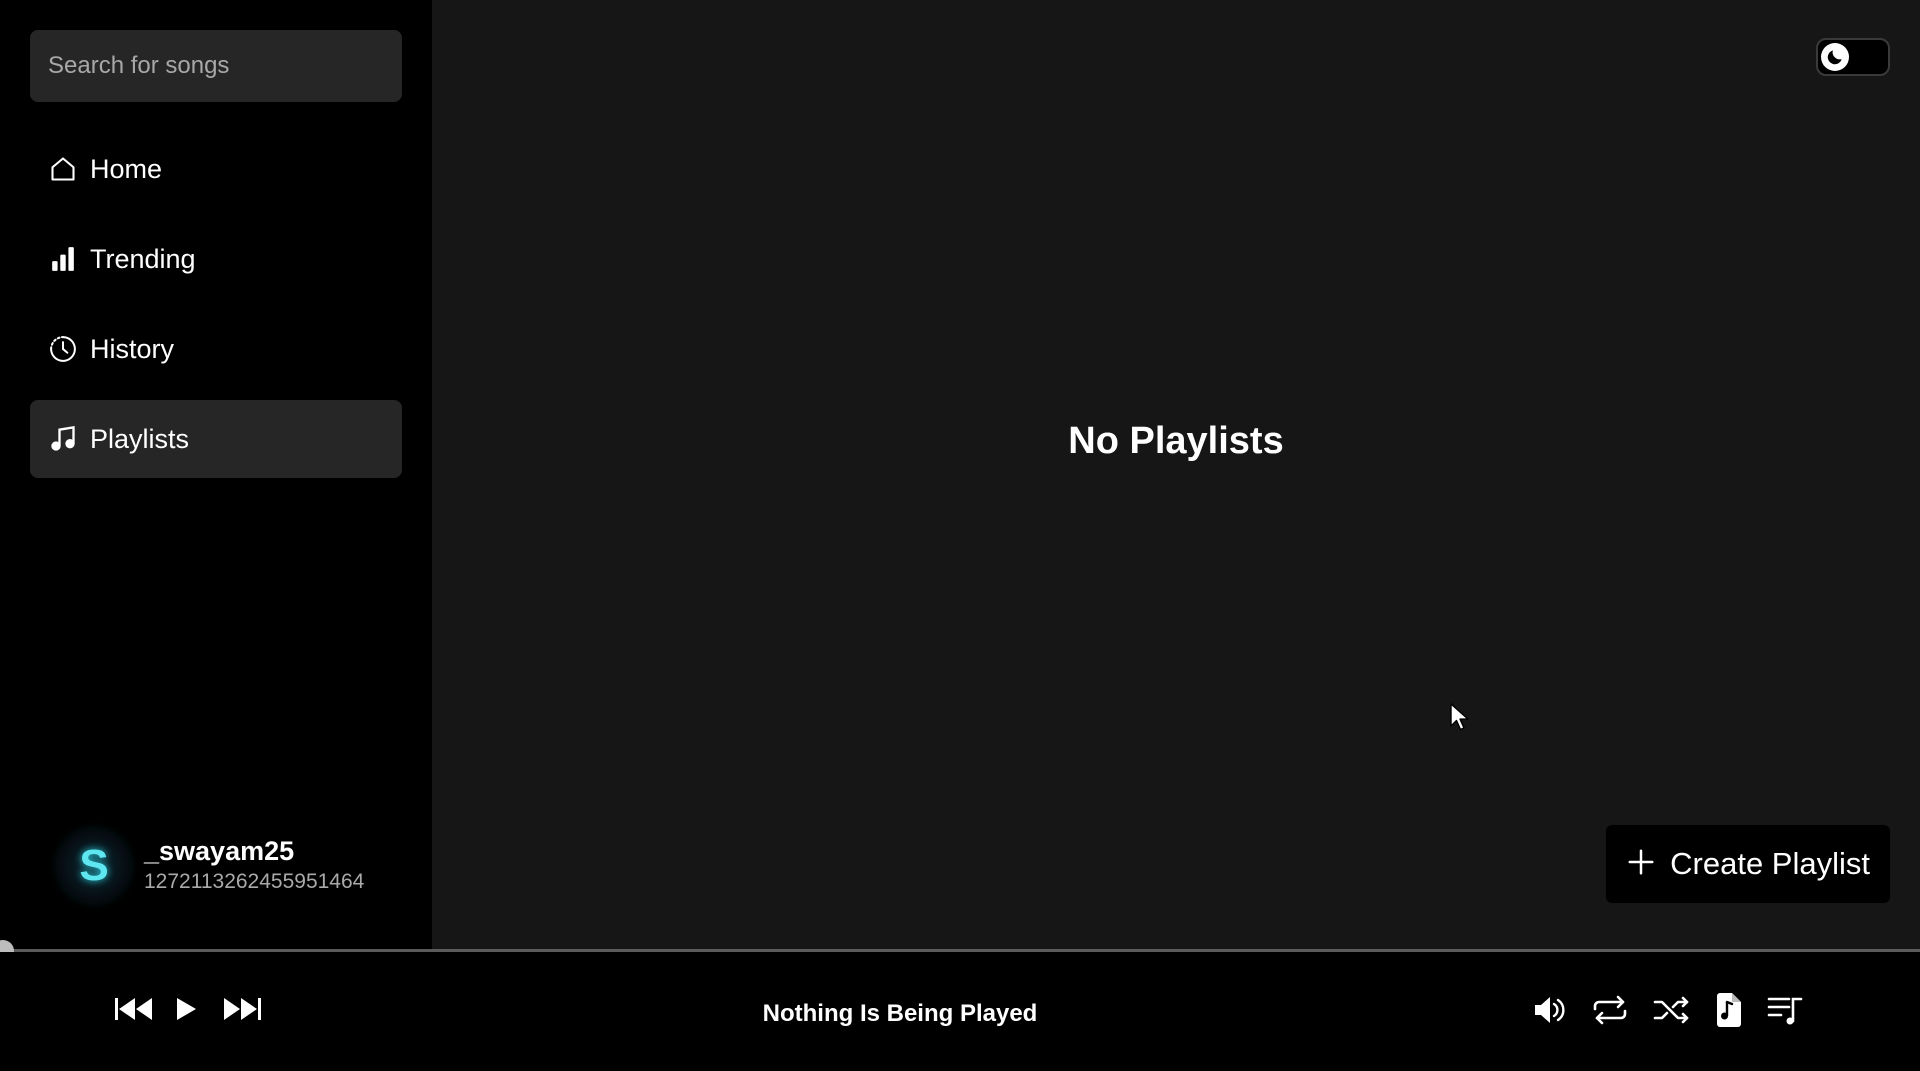 This screenshot has height=1071, width=1920. Describe the element at coordinates (1641, 864) in the screenshot. I see `plus-icon` at that location.